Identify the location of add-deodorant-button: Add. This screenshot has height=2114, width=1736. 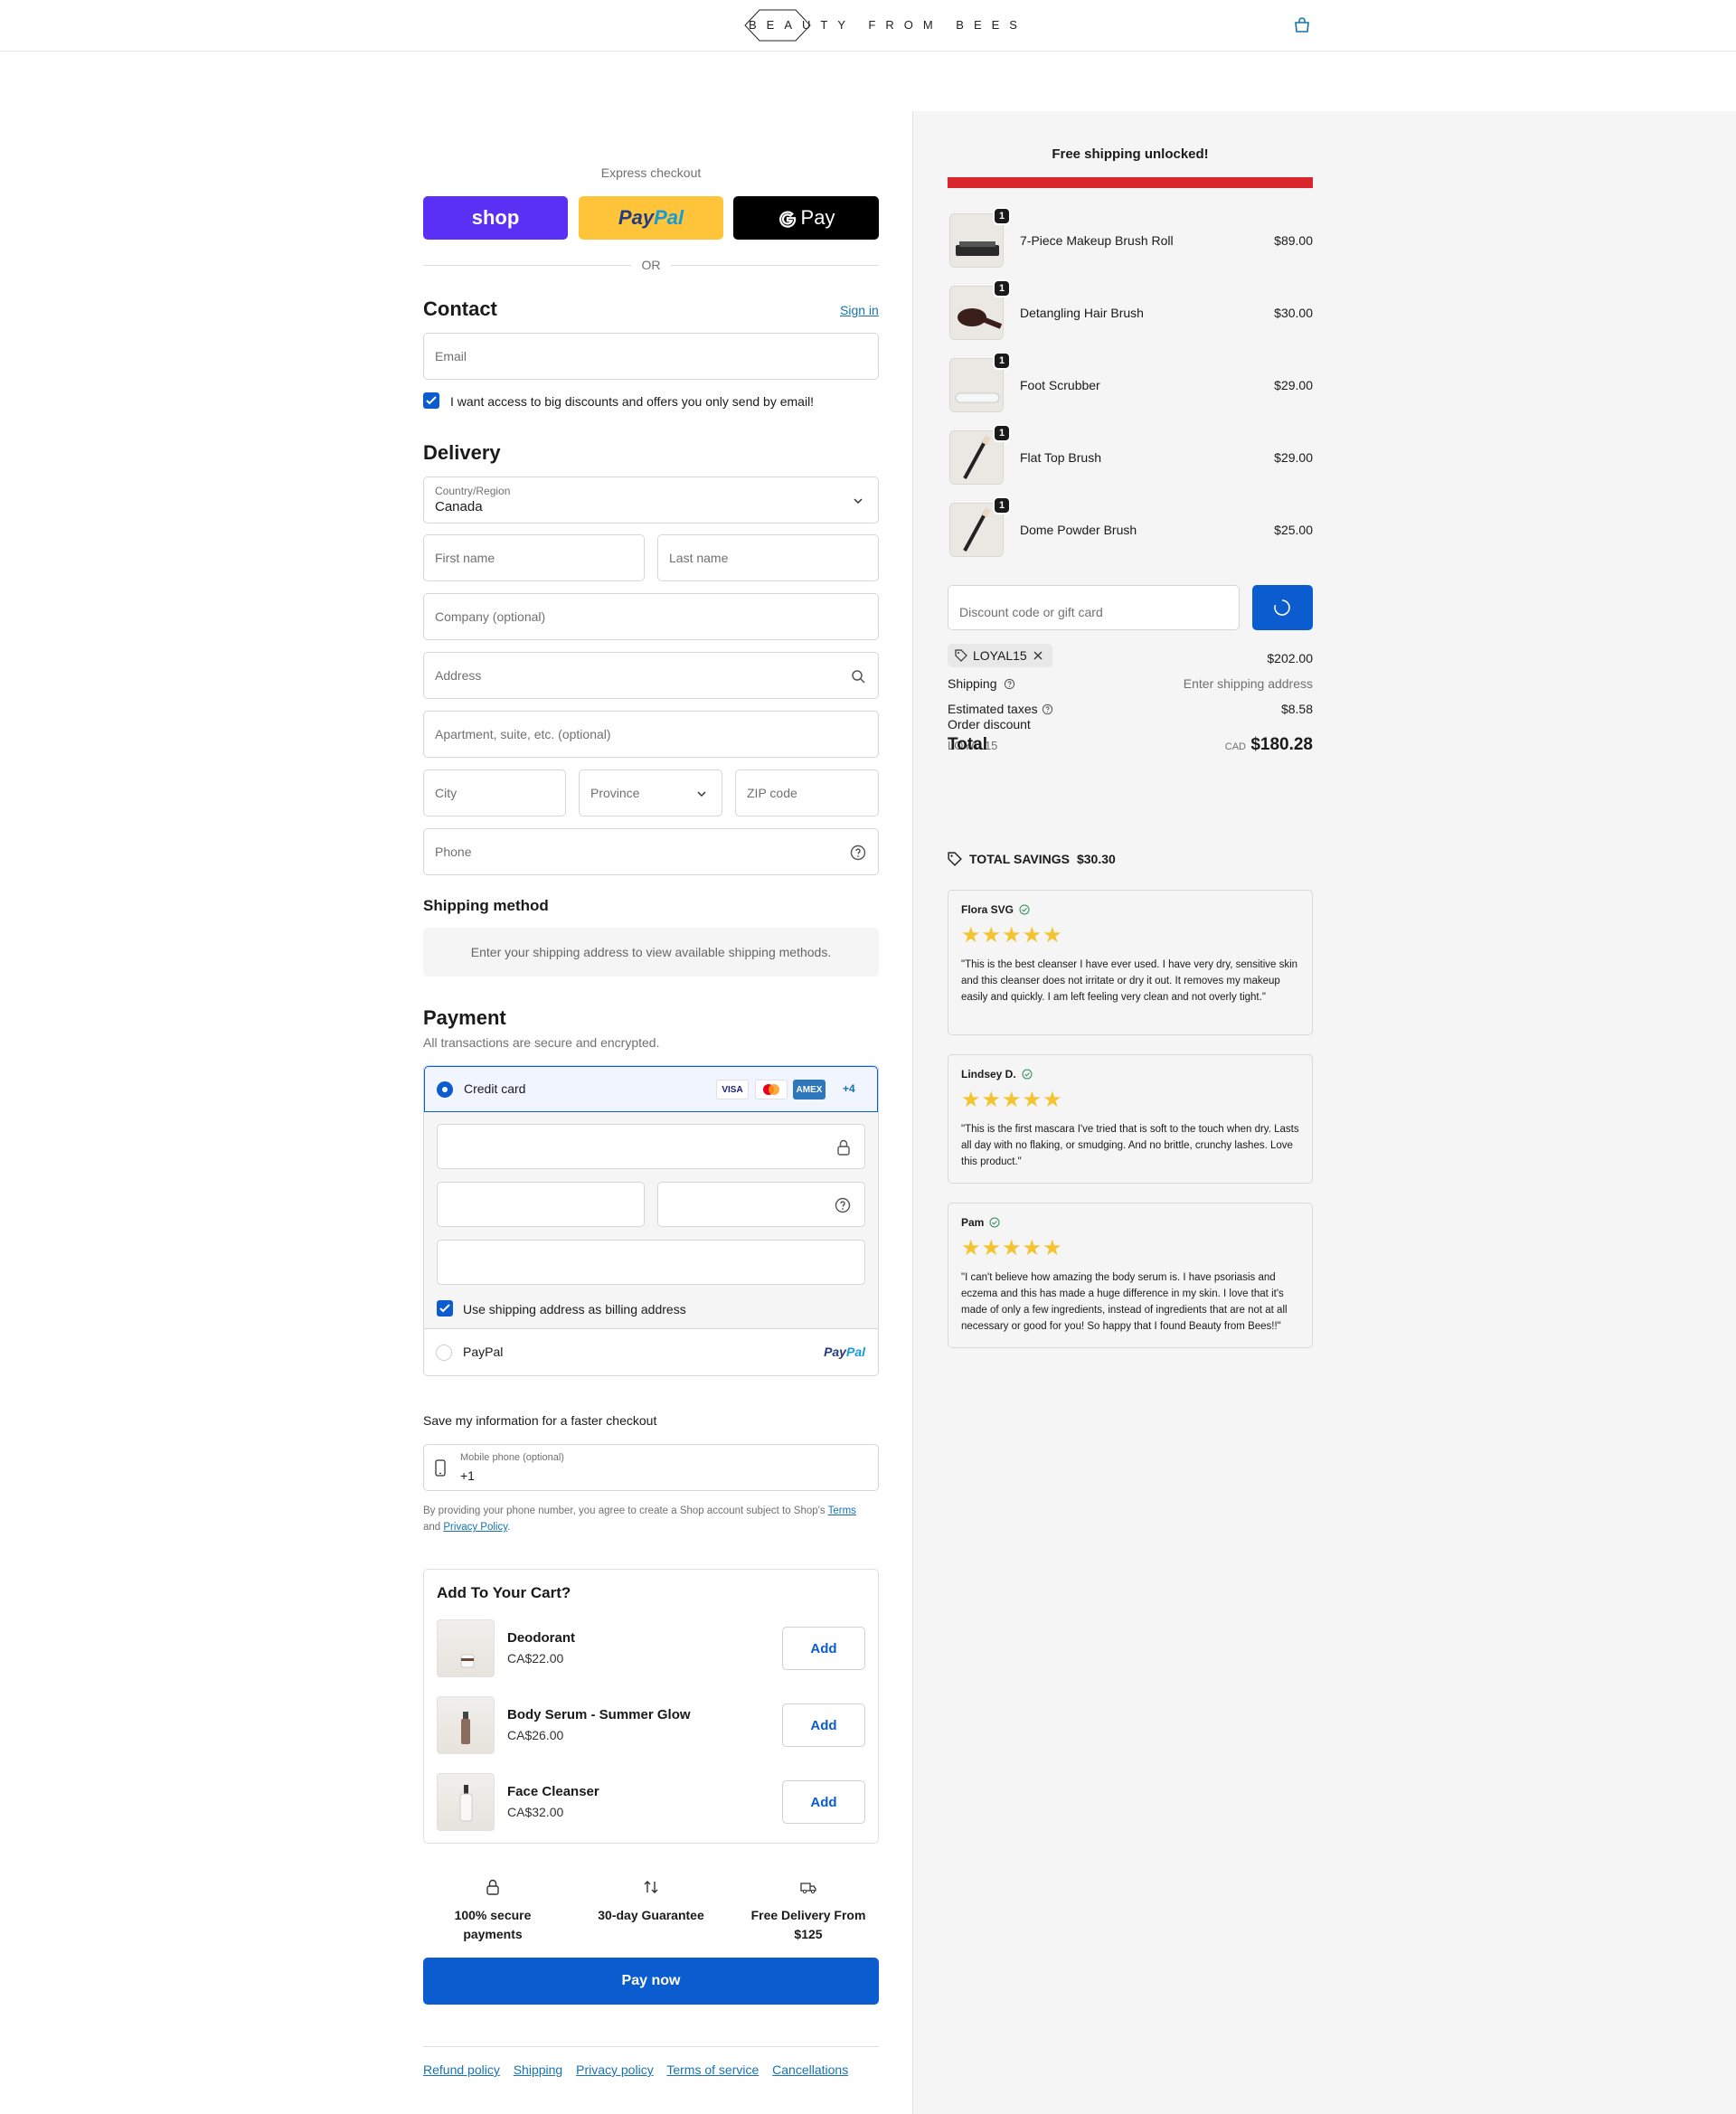
(823, 1649).